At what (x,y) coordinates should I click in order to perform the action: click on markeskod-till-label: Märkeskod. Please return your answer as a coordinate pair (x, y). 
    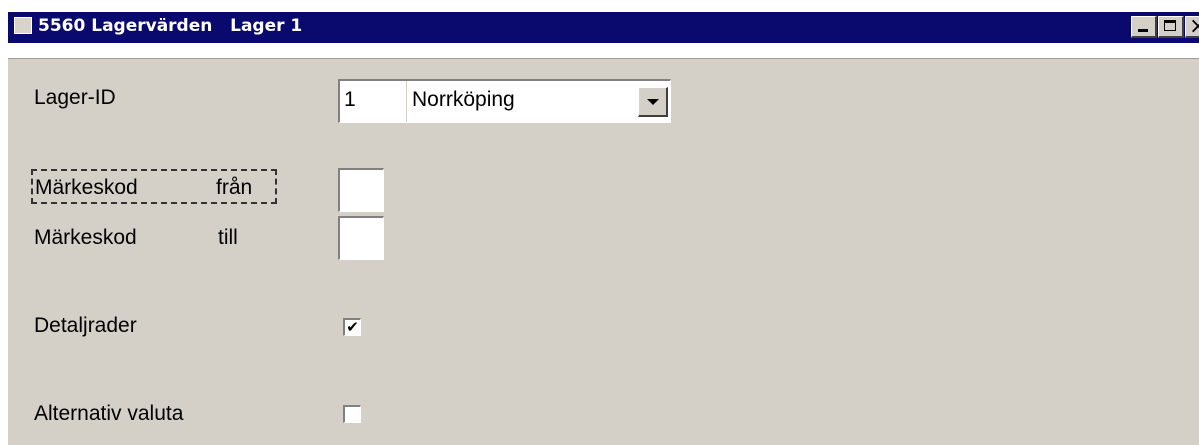
    Looking at the image, I should click on (85, 237).